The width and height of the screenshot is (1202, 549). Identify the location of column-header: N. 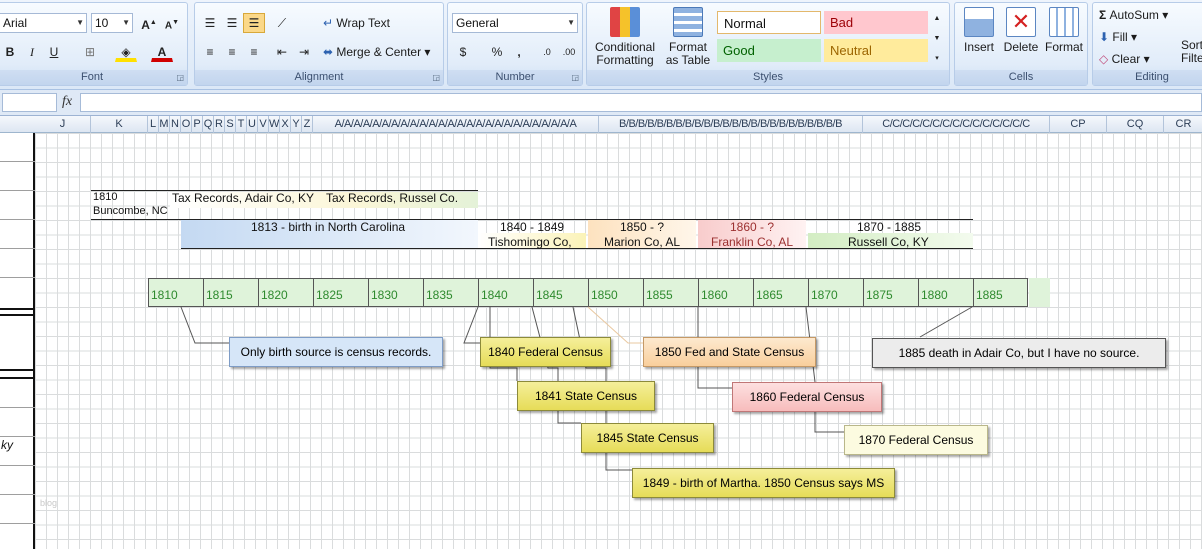
(175, 124).